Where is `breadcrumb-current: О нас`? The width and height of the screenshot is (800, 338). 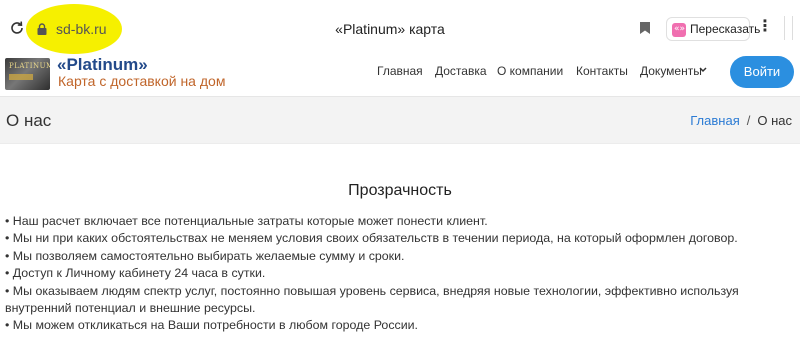
breadcrumb-current: О нас is located at coordinates (774, 120).